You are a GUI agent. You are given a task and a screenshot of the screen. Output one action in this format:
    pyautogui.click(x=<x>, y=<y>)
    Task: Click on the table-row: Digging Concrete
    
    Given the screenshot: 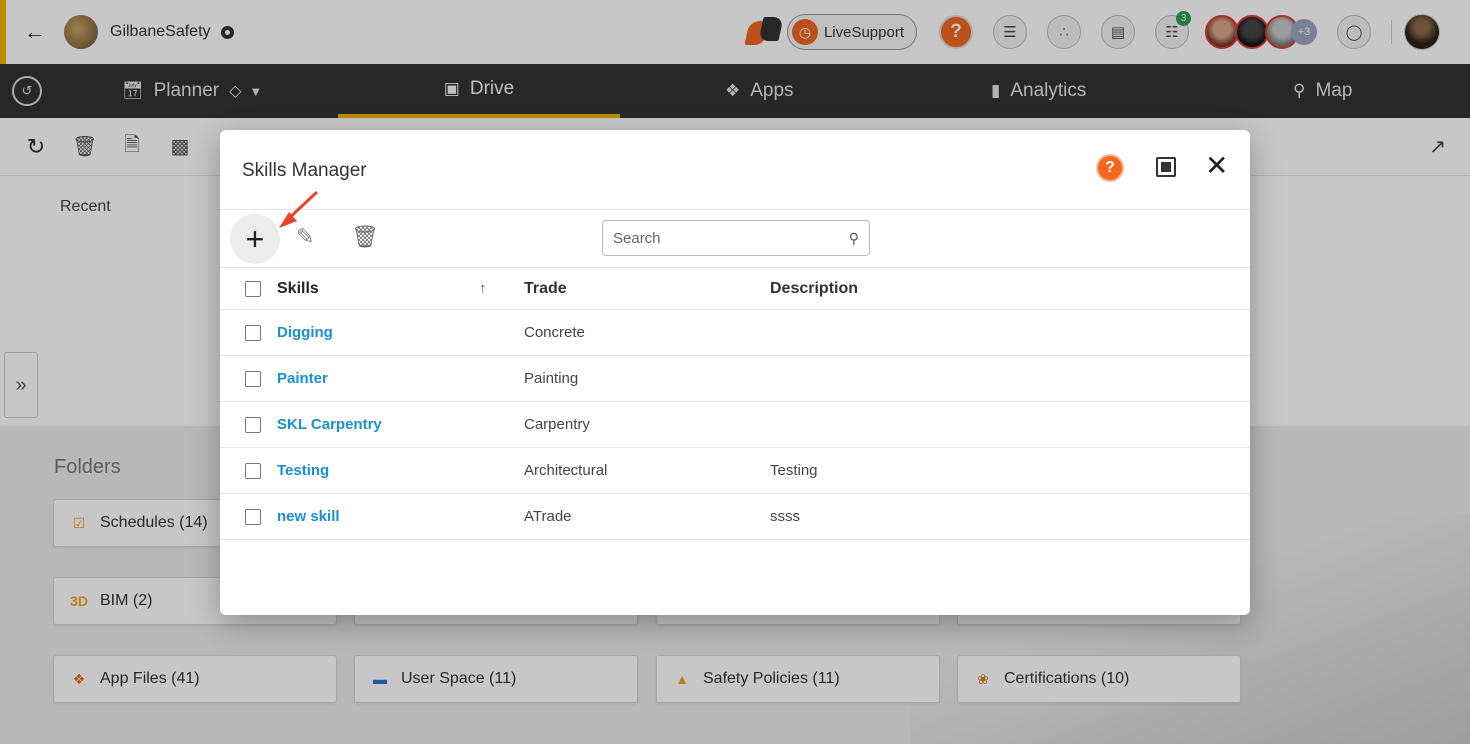 What is the action you would take?
    pyautogui.click(x=735, y=333)
    